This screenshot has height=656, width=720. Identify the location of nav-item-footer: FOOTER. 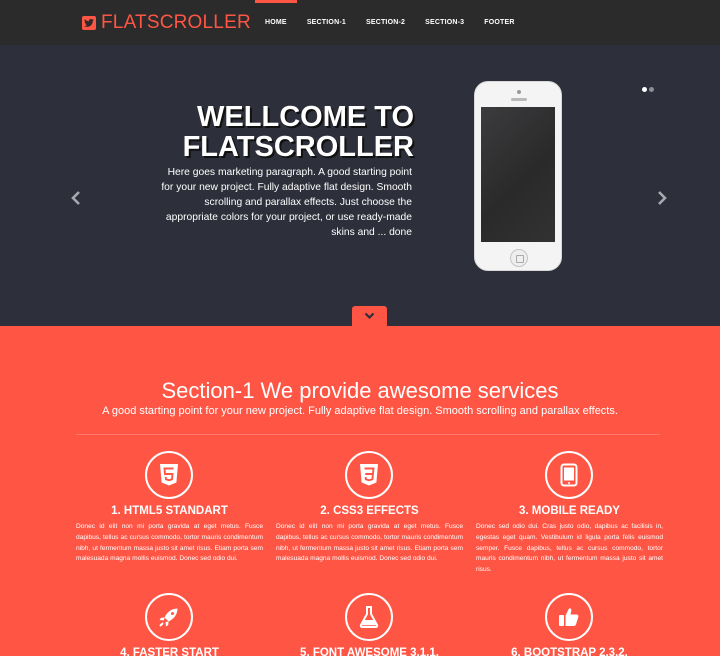
(499, 22).